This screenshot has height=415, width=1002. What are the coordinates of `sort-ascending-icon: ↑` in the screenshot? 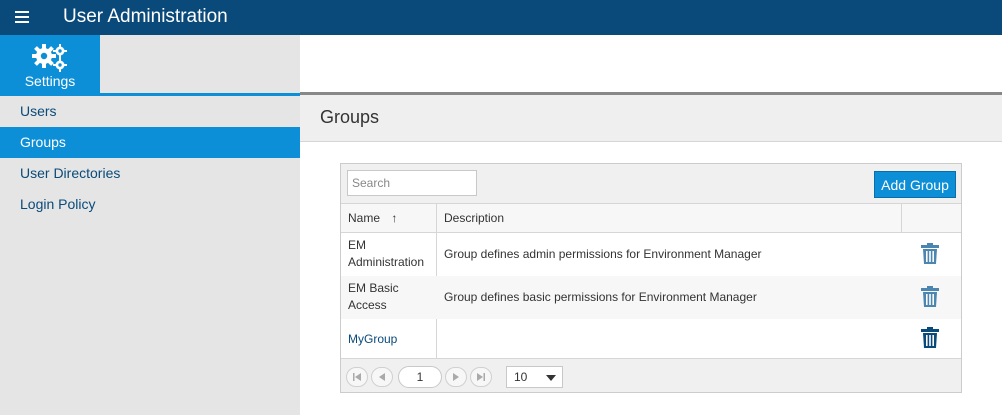 It's located at (394, 218).